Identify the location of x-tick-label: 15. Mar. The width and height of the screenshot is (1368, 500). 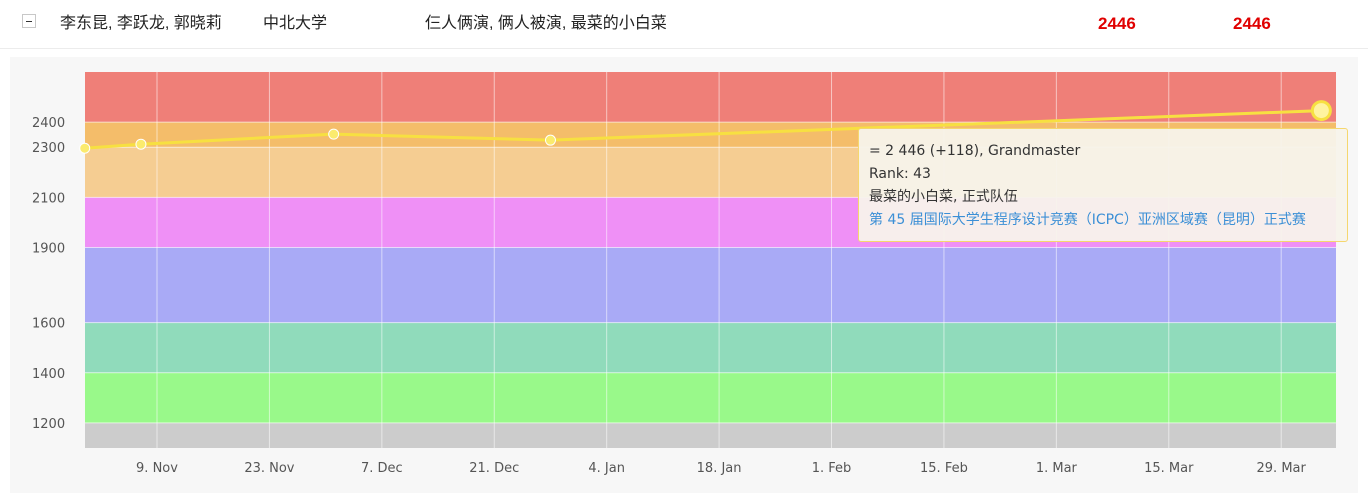
(1169, 468).